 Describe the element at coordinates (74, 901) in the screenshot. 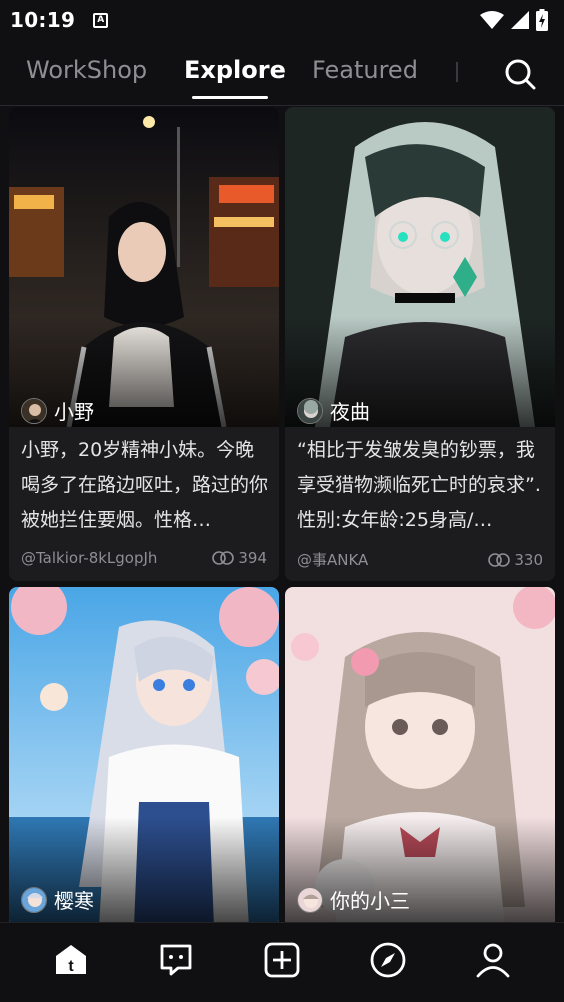

I see `character-name: 樱寒` at that location.